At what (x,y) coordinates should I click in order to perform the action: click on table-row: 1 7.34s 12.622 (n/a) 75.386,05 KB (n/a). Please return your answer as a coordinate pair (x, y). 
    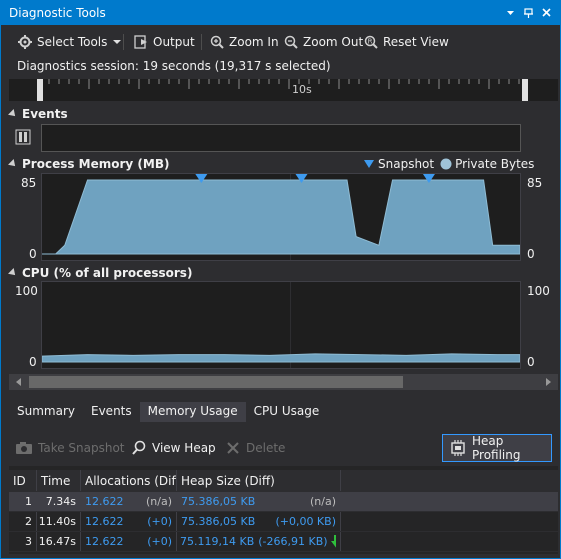
    Looking at the image, I should click on (283, 502).